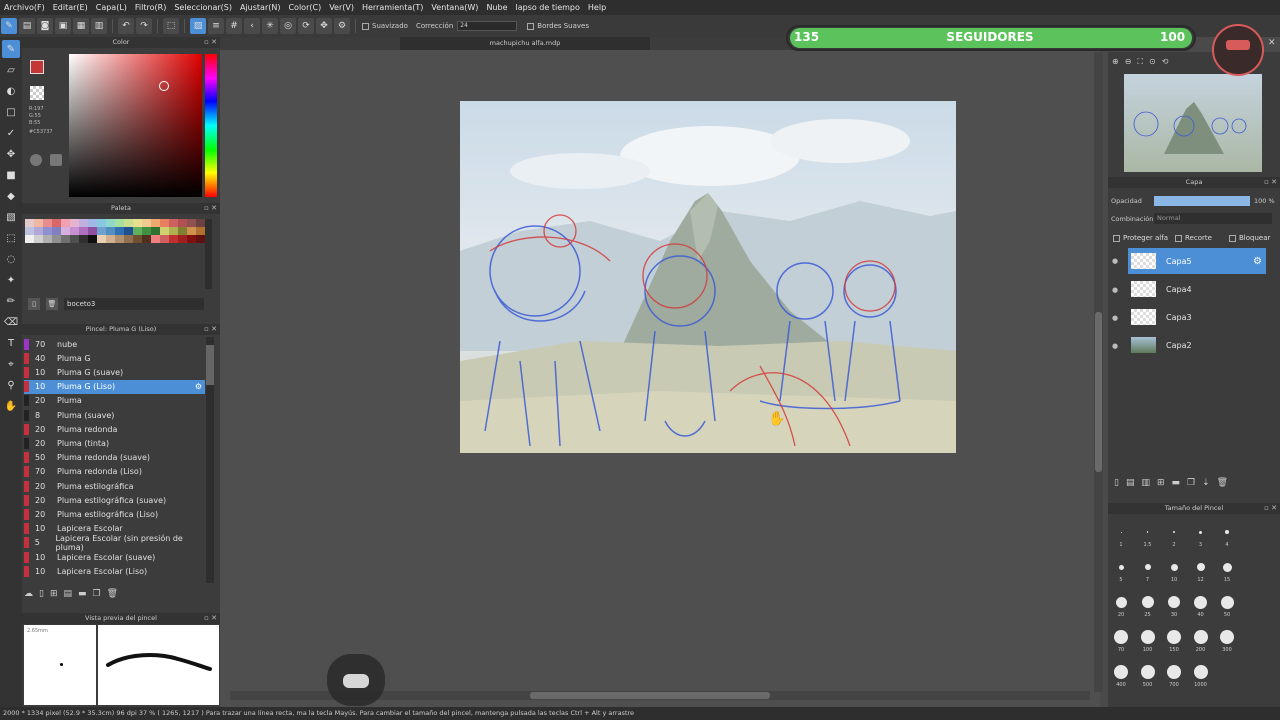  What do you see at coordinates (114, 514) in the screenshot?
I see `brush-item: 20 Pluma estilográfica (Liso)` at bounding box center [114, 514].